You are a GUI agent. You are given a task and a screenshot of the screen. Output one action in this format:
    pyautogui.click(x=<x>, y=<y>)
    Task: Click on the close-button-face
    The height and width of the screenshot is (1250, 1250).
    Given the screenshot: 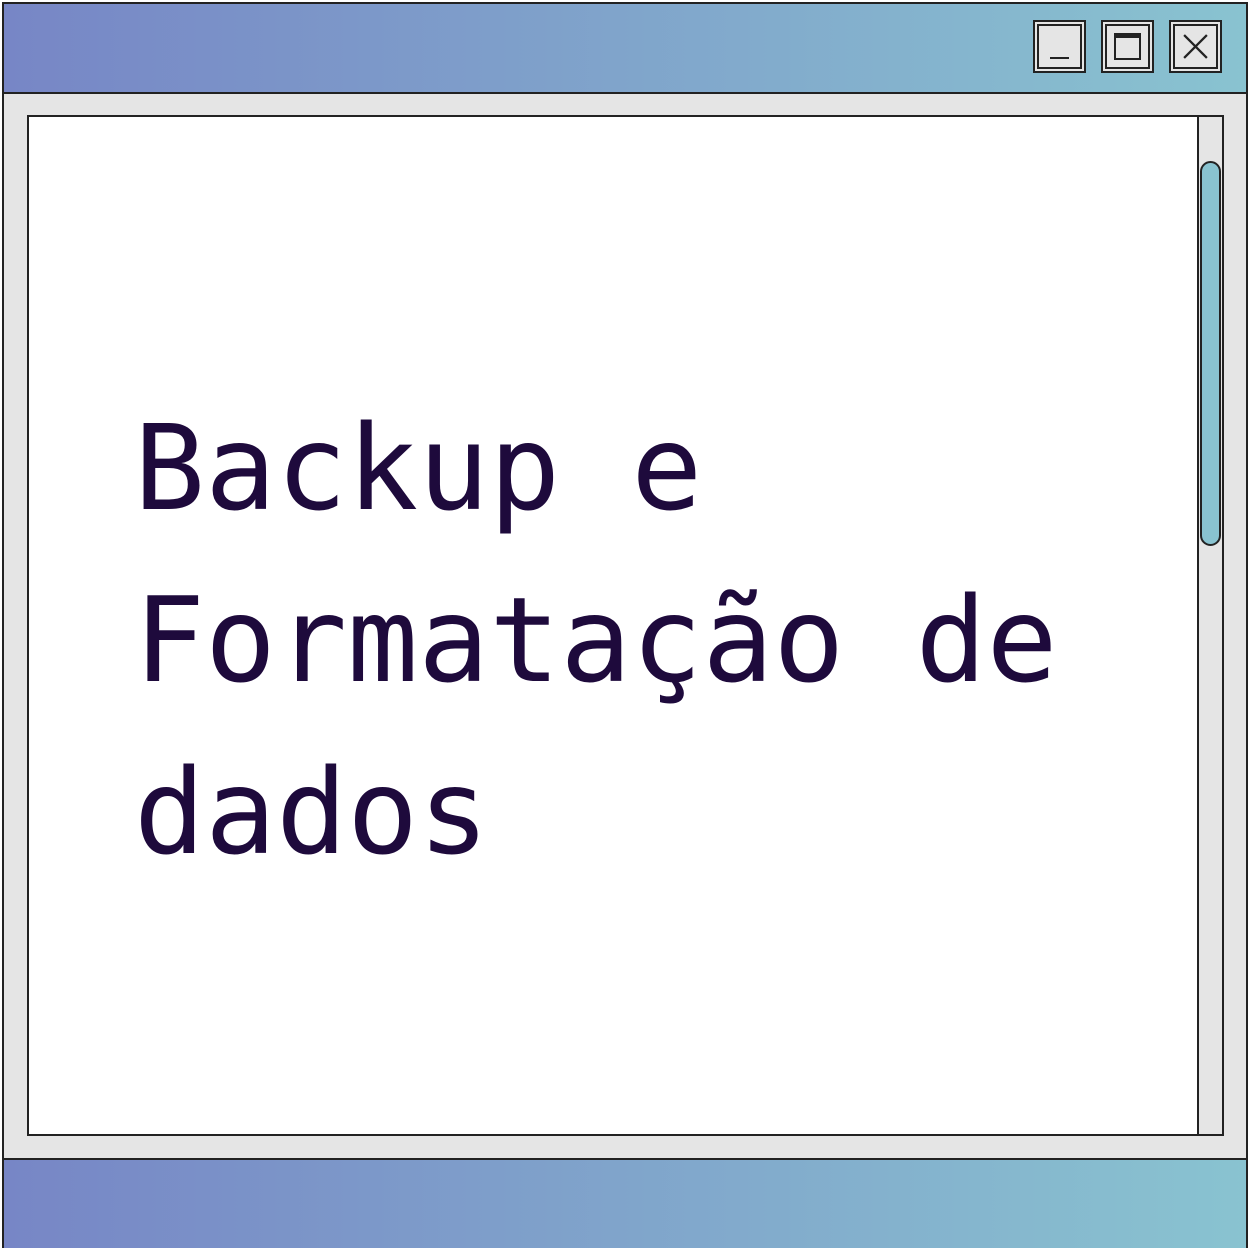 What is the action you would take?
    pyautogui.click(x=1195, y=46)
    